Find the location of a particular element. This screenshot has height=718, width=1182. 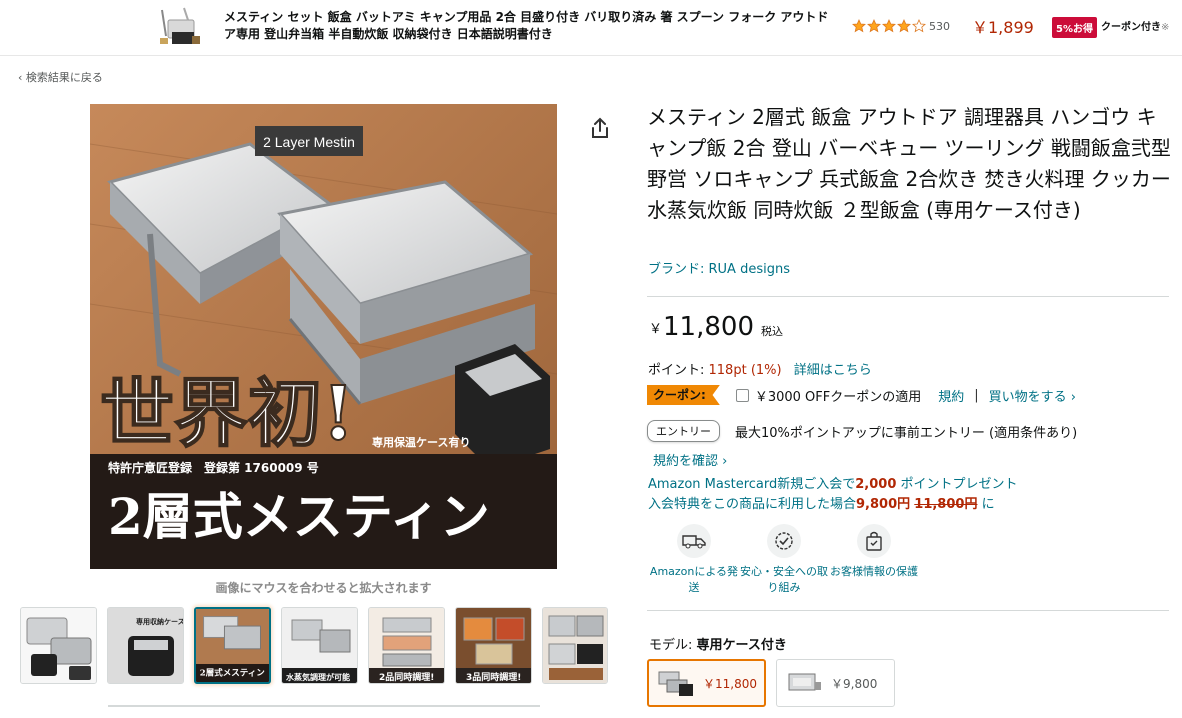

entry-row: エントリー 最大10%ポイントアップに事前エントリー (適用条件あり) is located at coordinates (862, 431).